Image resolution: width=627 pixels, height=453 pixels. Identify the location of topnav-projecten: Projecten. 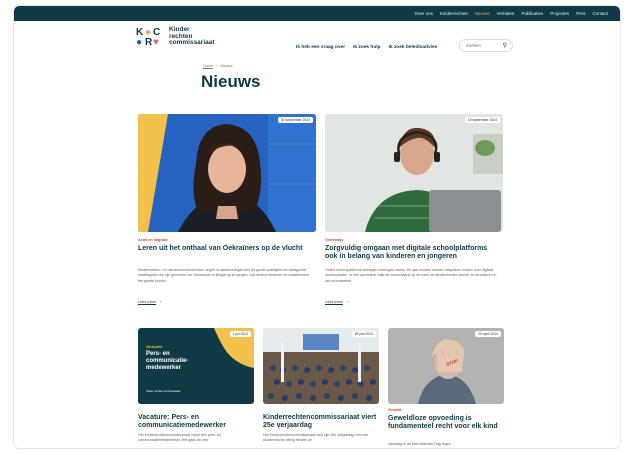
(559, 13).